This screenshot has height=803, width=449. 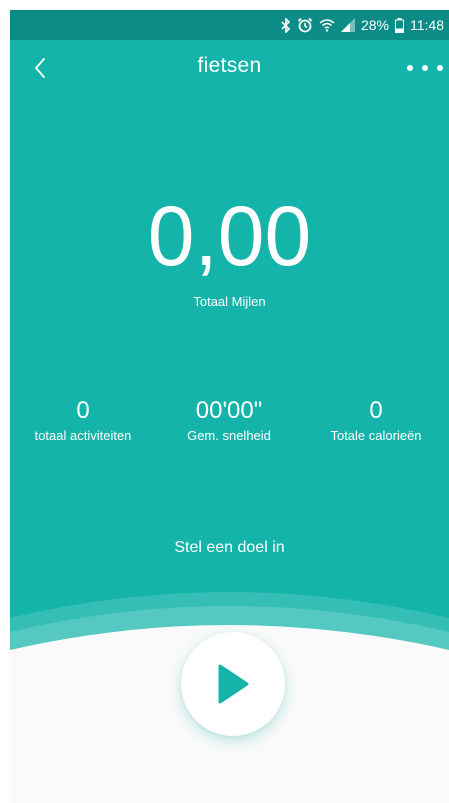 What do you see at coordinates (229, 301) in the screenshot?
I see `total-miles-label: Totaal Mijlen` at bounding box center [229, 301].